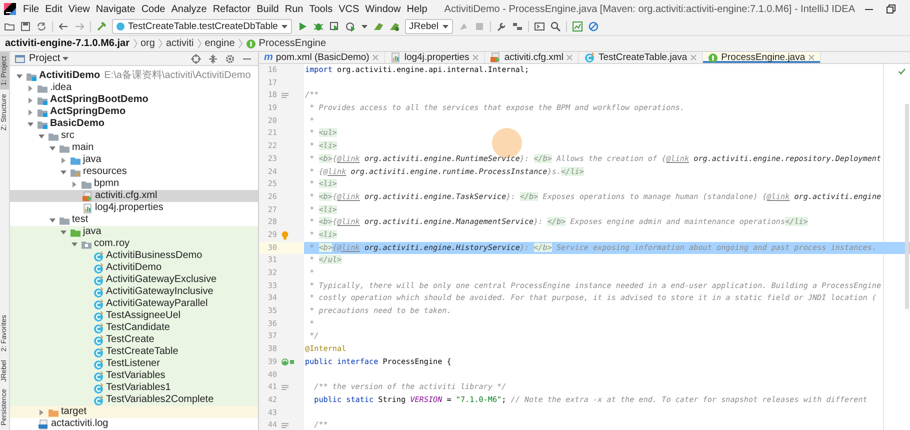 The width and height of the screenshot is (910, 430). Describe the element at coordinates (134, 88) in the screenshot. I see `tree-item: .idea` at that location.